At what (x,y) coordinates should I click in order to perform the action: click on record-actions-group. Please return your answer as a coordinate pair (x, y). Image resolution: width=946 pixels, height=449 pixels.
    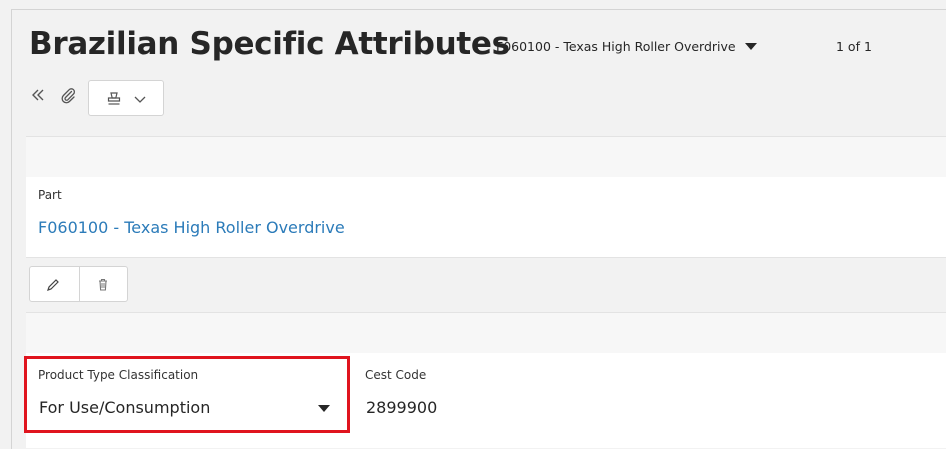
    Looking at the image, I should click on (78, 284).